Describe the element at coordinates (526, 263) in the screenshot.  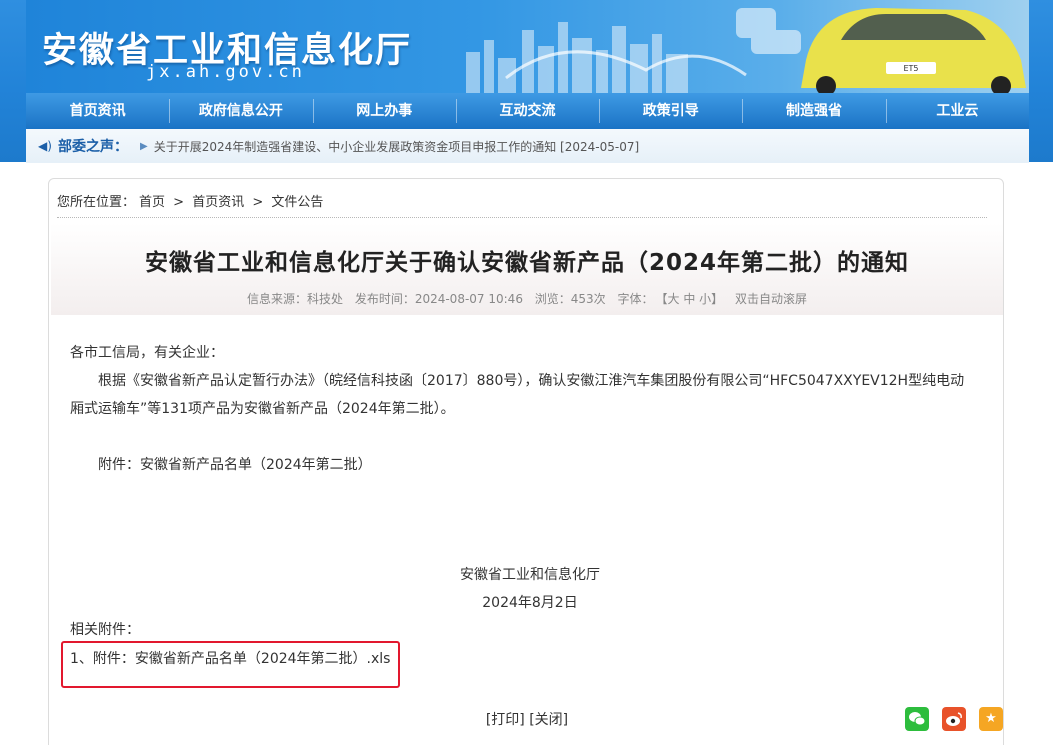
I see `article-title: 安徽省工业和信息化厅关于确认安徽省新产品（2024年第二批）的通知` at that location.